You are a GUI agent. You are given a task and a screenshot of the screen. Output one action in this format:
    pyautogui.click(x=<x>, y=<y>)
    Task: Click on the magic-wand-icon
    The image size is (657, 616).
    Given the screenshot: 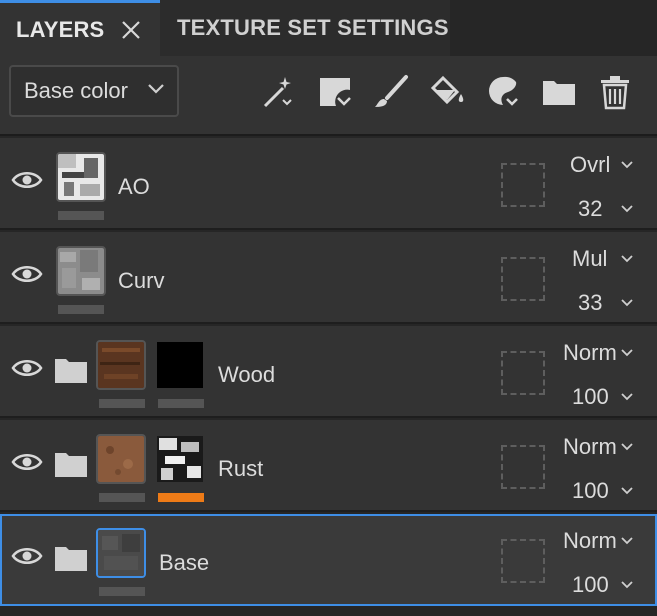 What is the action you would take?
    pyautogui.click(x=277, y=92)
    